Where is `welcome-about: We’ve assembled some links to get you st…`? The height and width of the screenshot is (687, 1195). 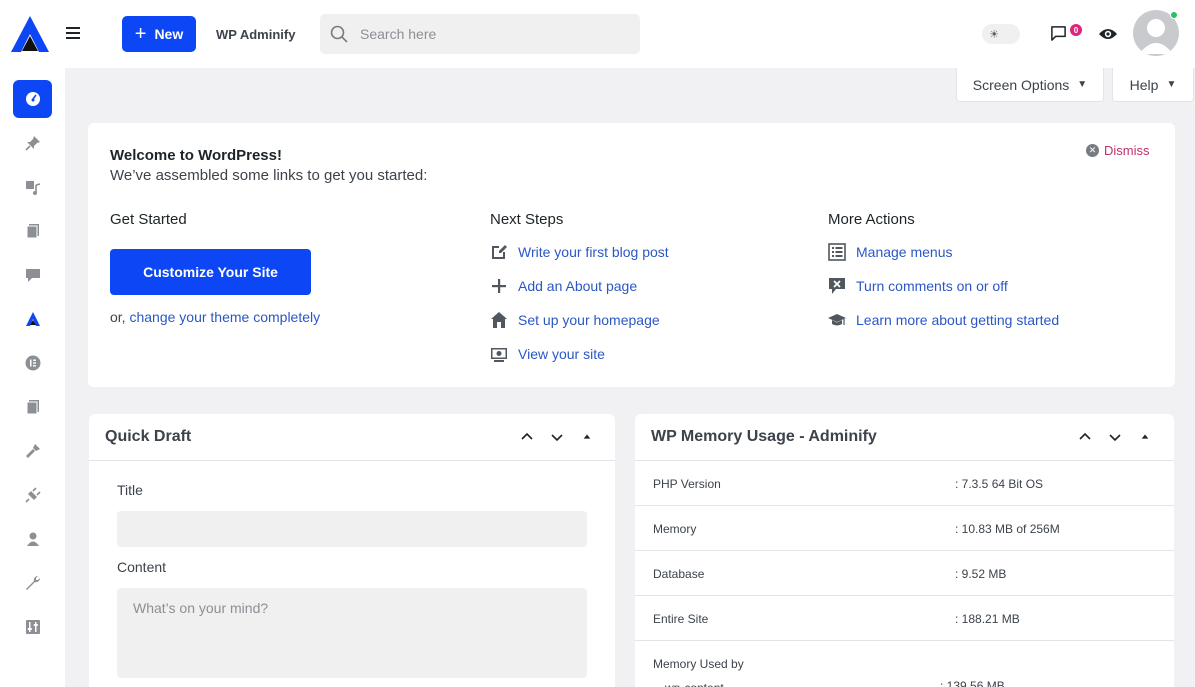 welcome-about: We’ve assembled some links to get you st… is located at coordinates (269, 175).